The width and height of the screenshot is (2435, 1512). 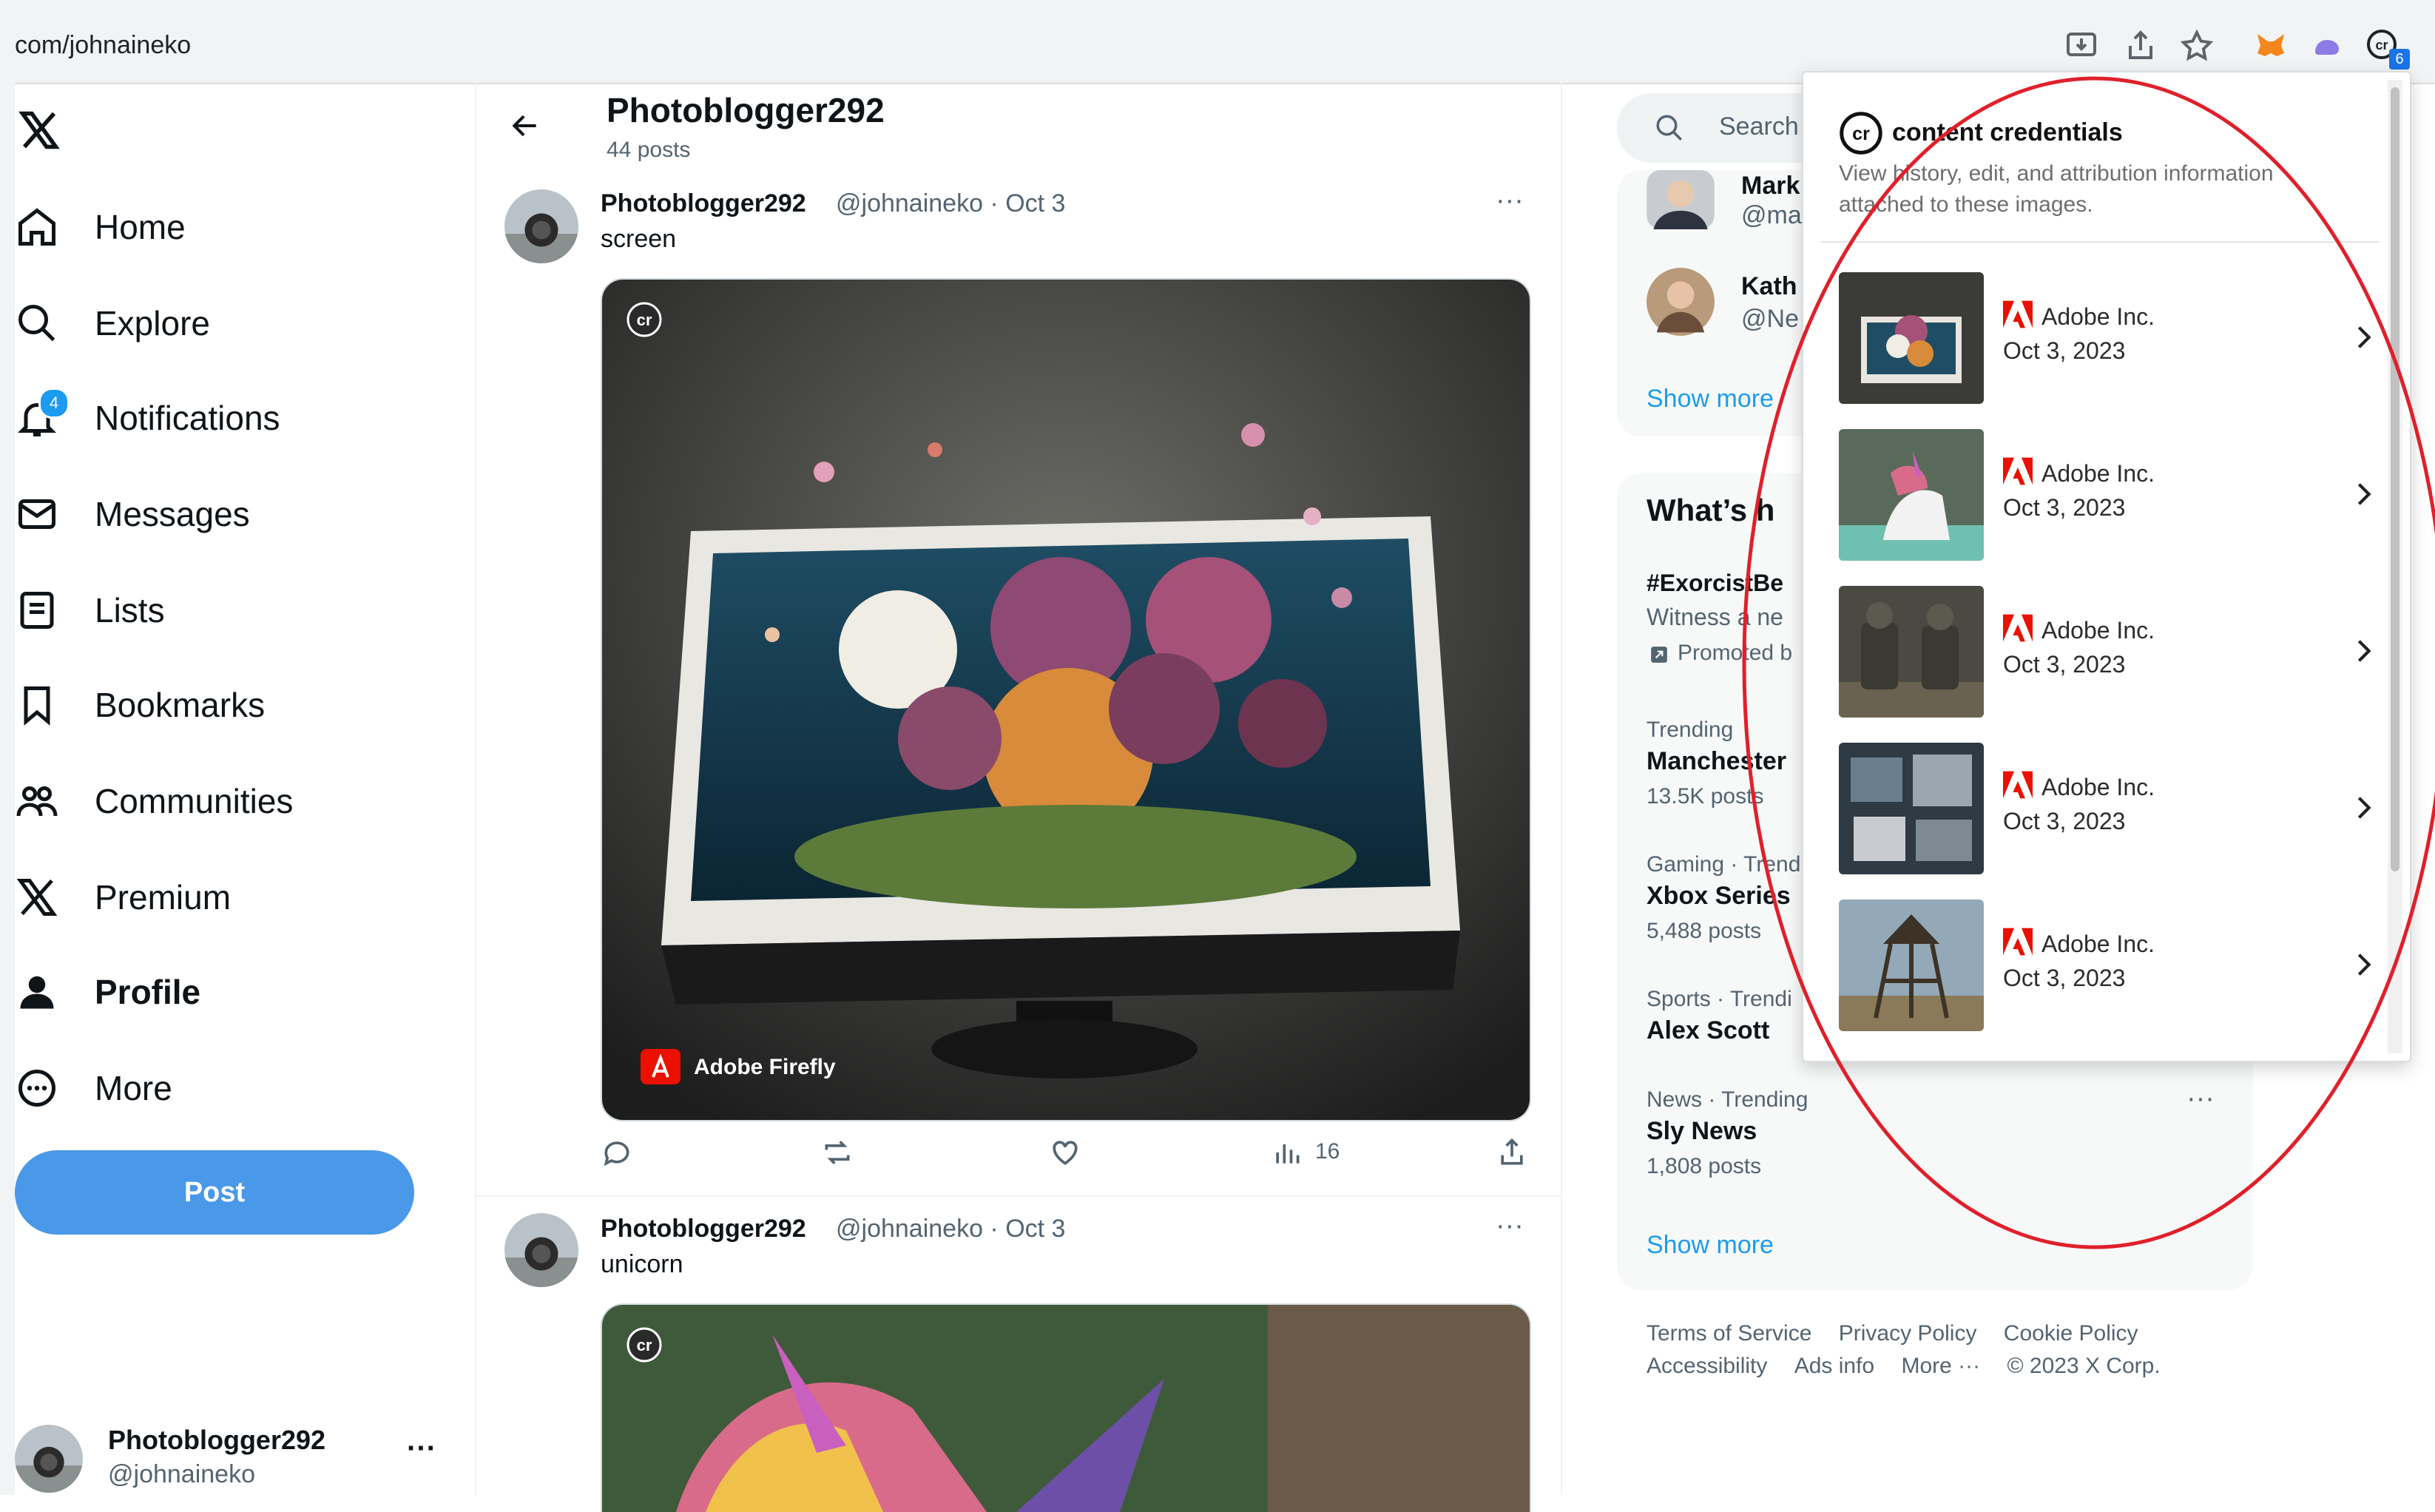 What do you see at coordinates (2081, 46) in the screenshot?
I see `install-app-icon` at bounding box center [2081, 46].